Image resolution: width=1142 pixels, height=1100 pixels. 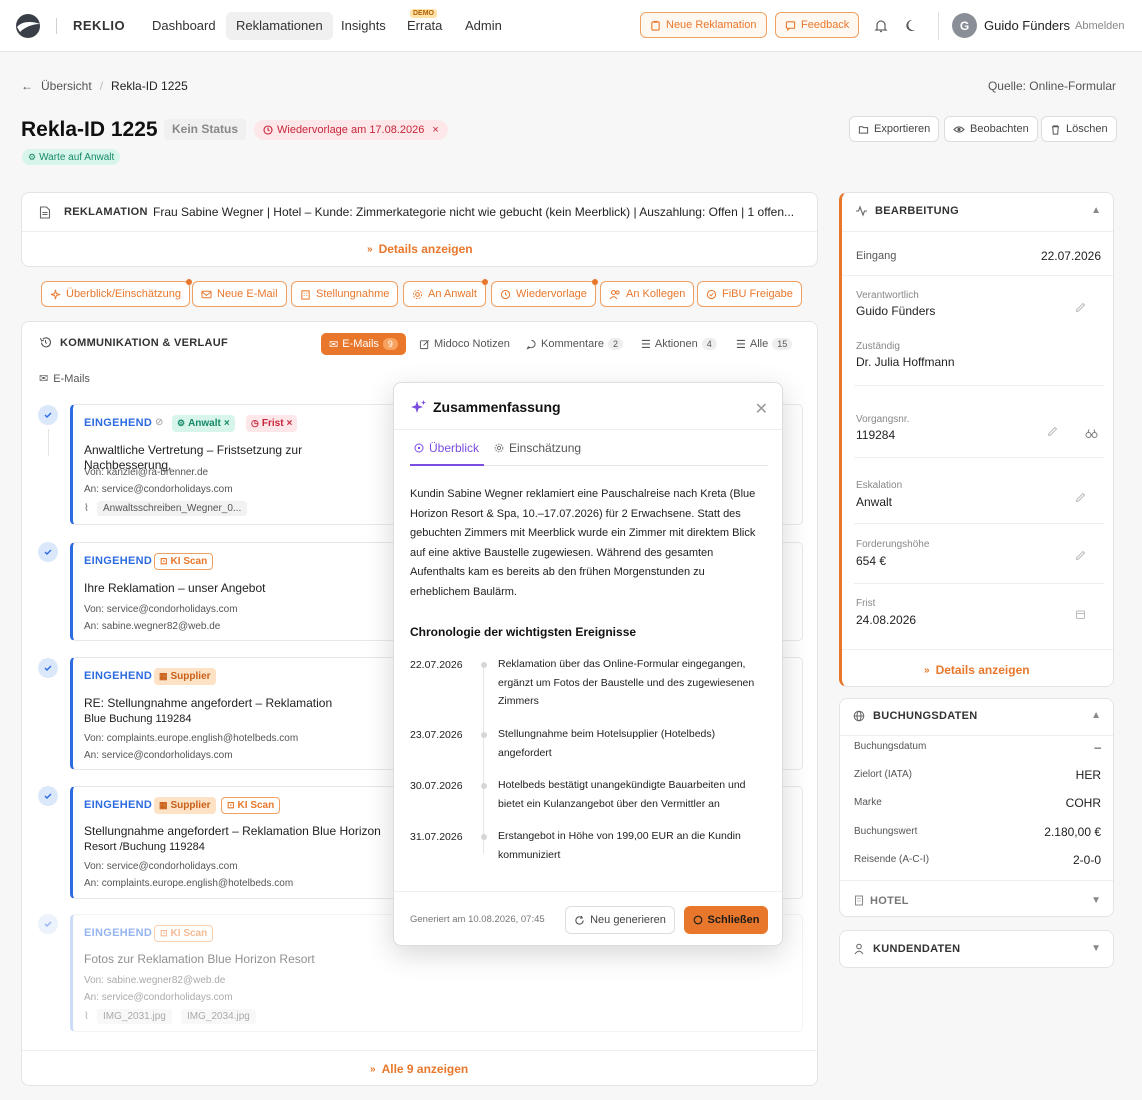 What do you see at coordinates (483, 761) in the screenshot?
I see `chronology-line` at bounding box center [483, 761].